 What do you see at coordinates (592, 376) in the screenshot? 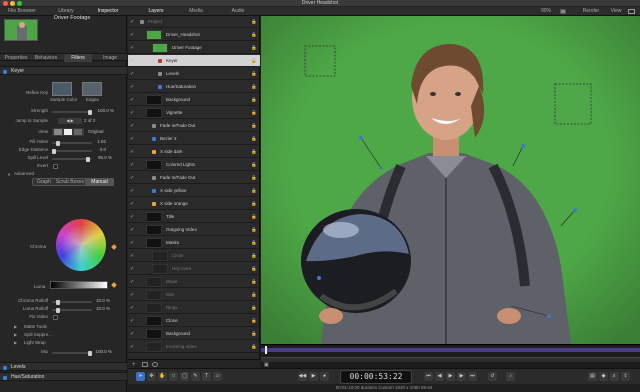
I see `timeline-toggle-icon: ▤` at bounding box center [592, 376].